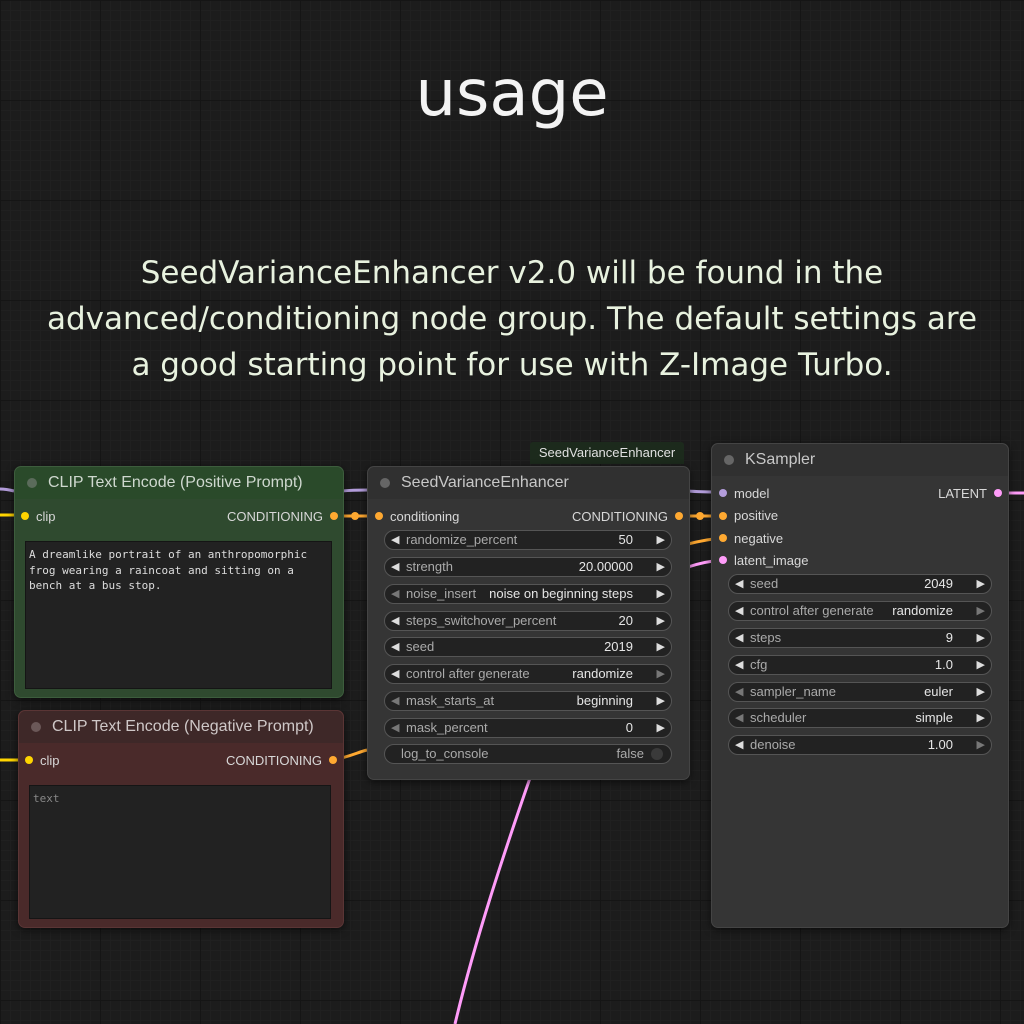 The height and width of the screenshot is (1024, 1024). Describe the element at coordinates (528, 754) in the screenshot. I see `widget-log-to-console: log_to_console false` at that location.